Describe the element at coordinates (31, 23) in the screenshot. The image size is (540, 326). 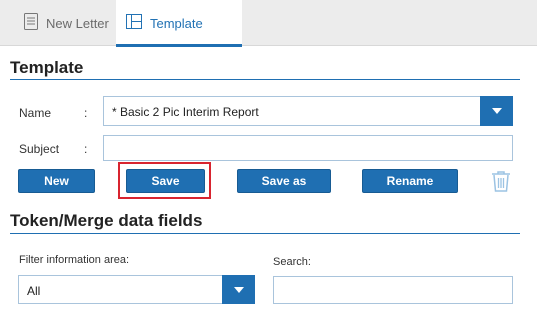
I see `document-icon` at that location.